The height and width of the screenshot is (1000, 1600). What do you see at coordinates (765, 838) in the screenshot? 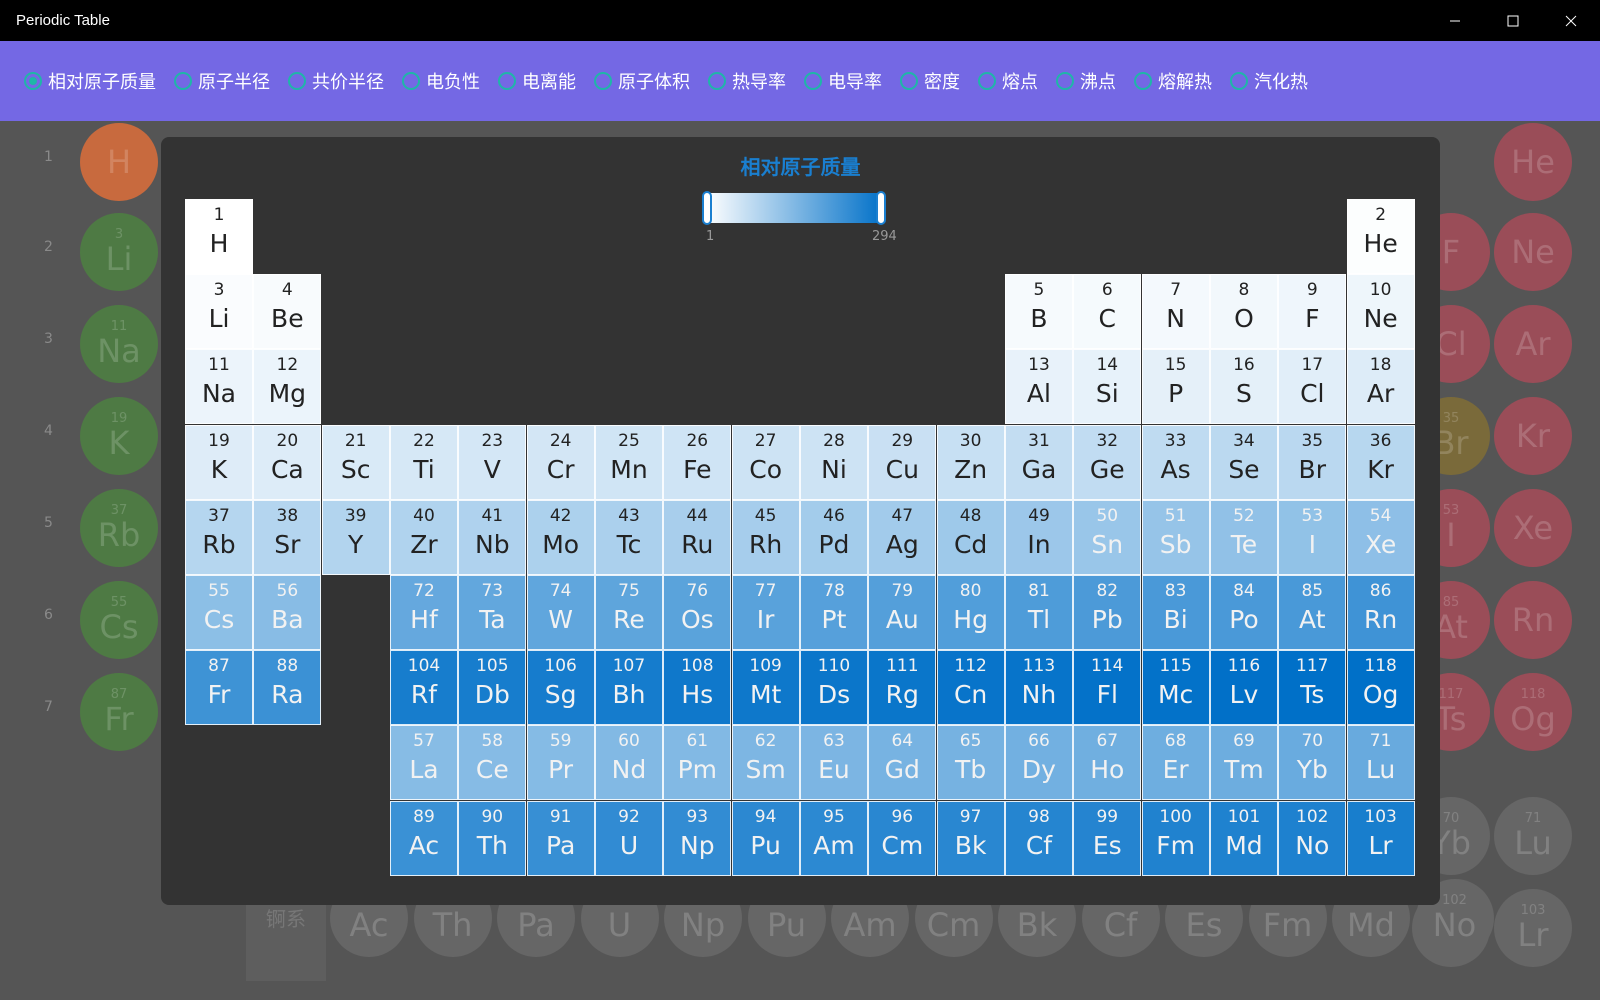
I see `element-cell-pu: 94 Pu` at bounding box center [765, 838].